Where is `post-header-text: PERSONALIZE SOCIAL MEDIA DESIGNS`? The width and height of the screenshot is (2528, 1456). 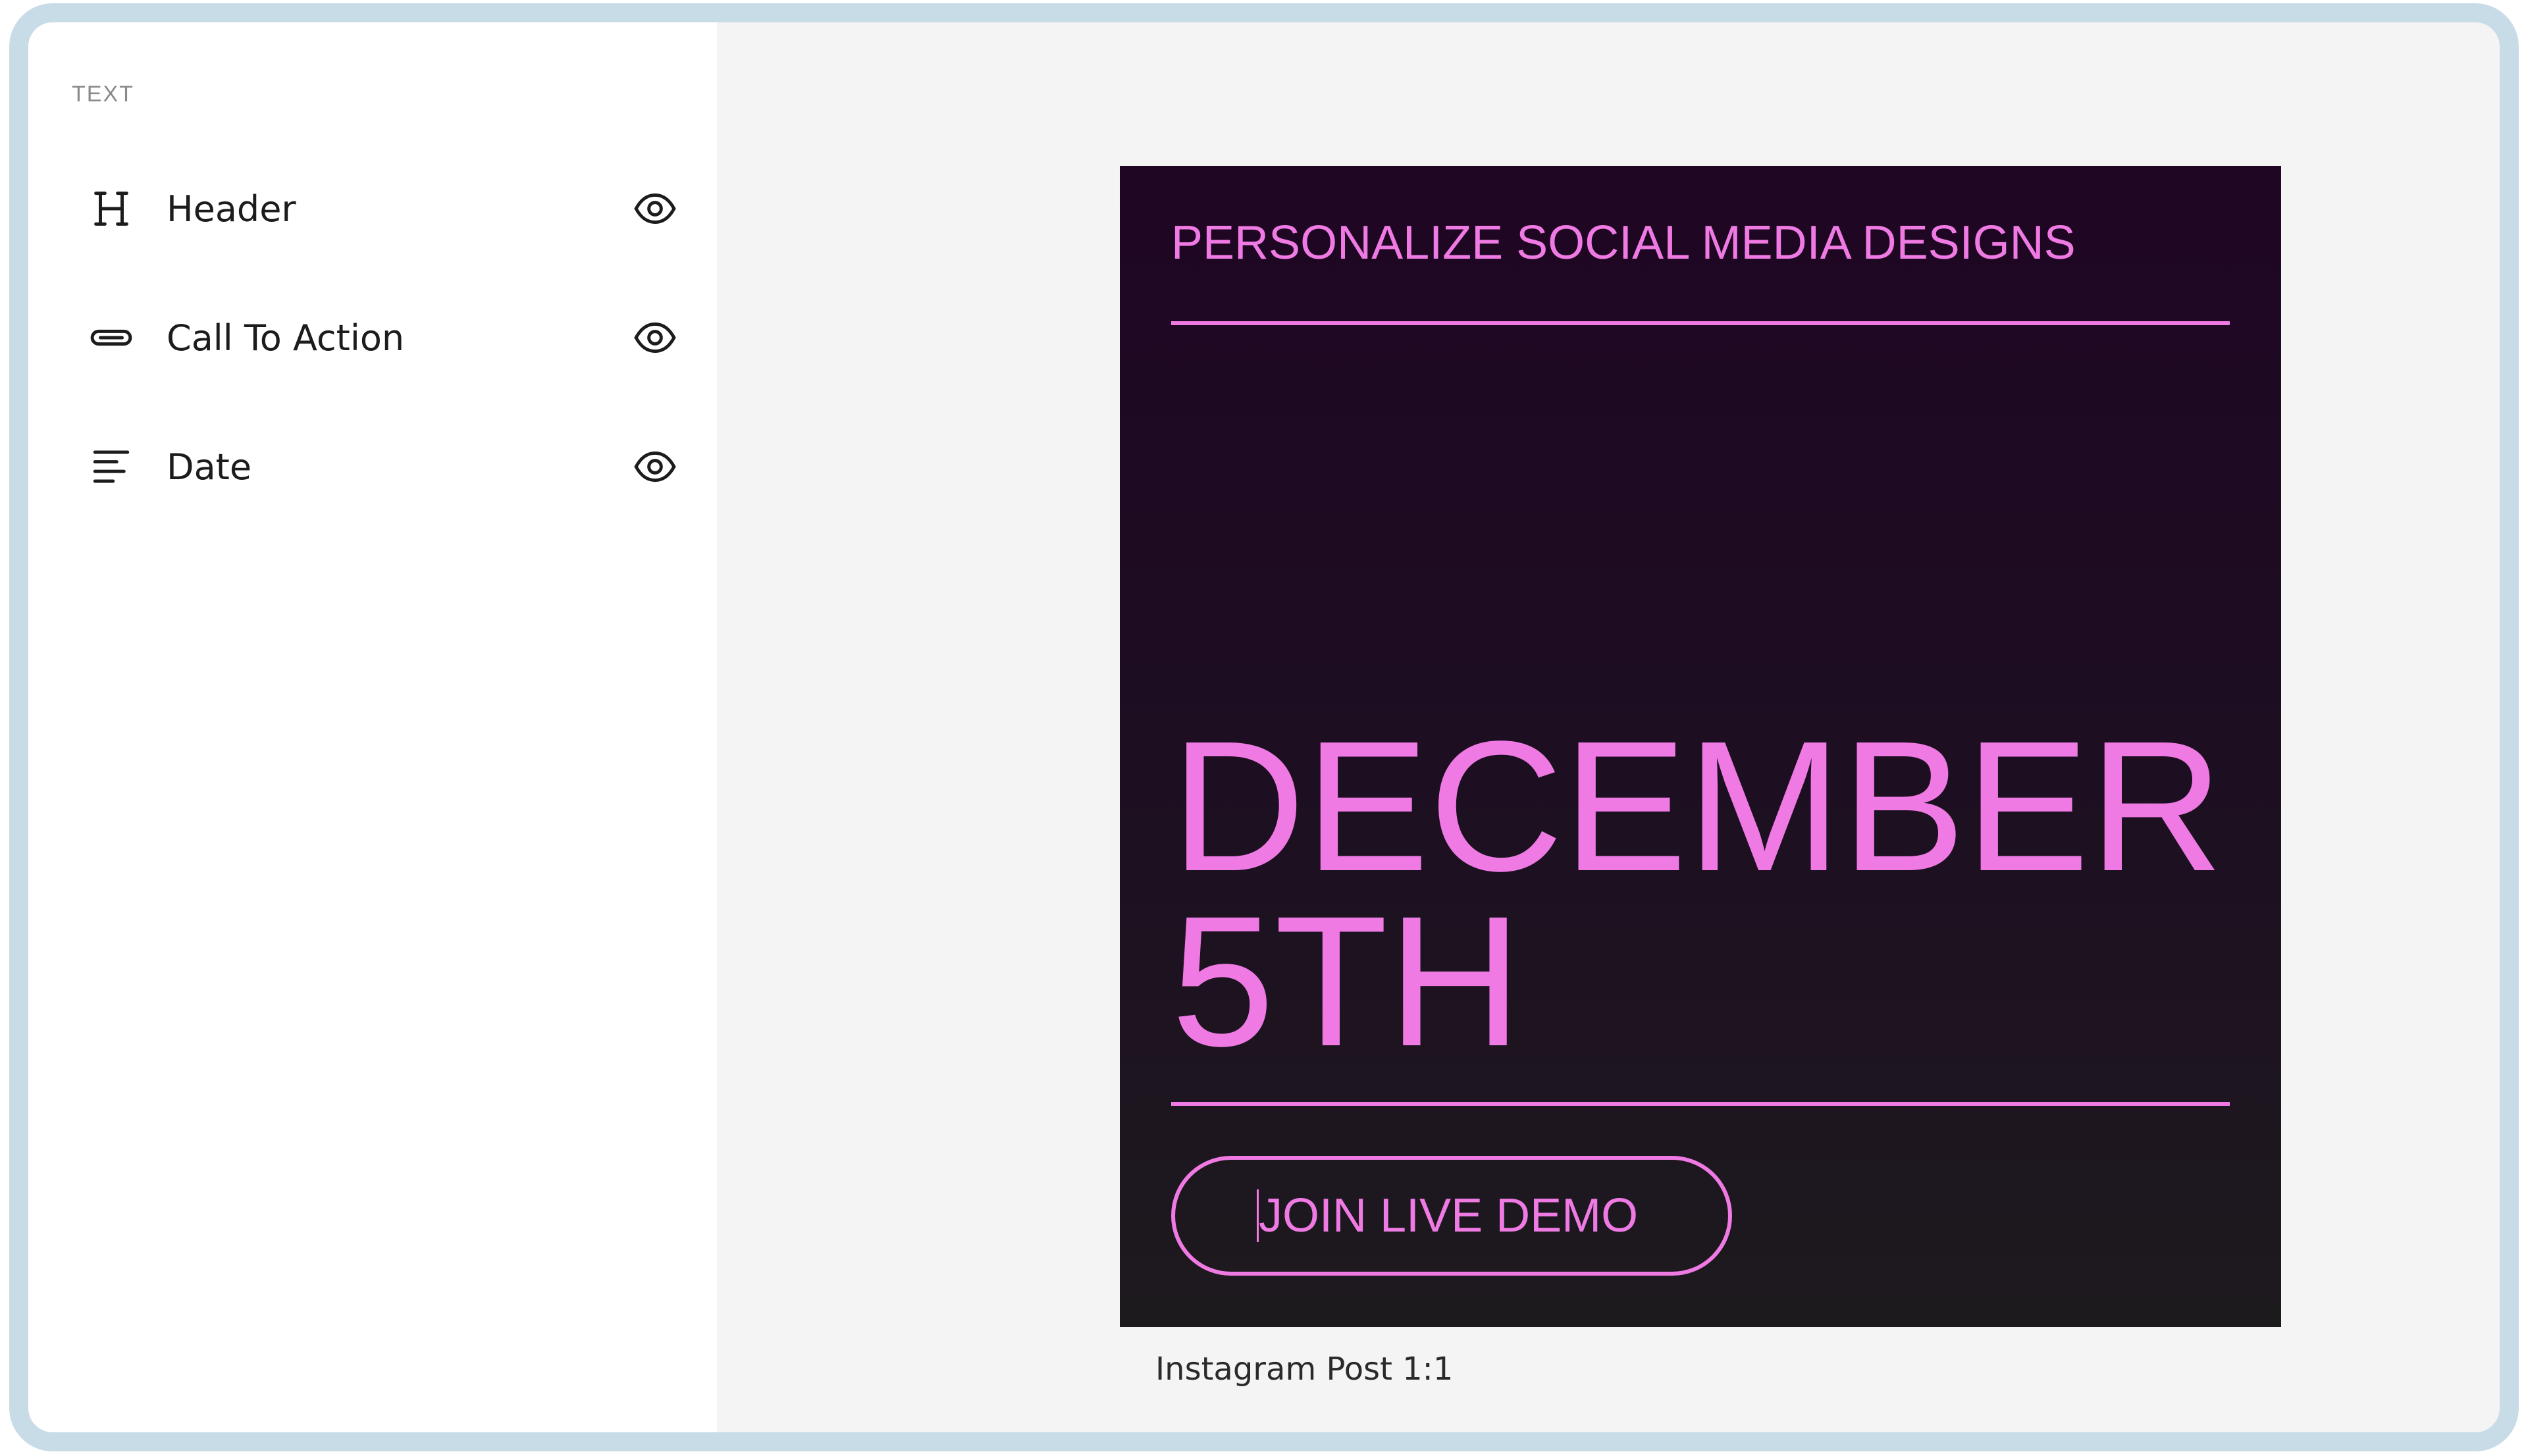
post-header-text: PERSONALIZE SOCIAL MEDIA DESIGNS is located at coordinates (1624, 243).